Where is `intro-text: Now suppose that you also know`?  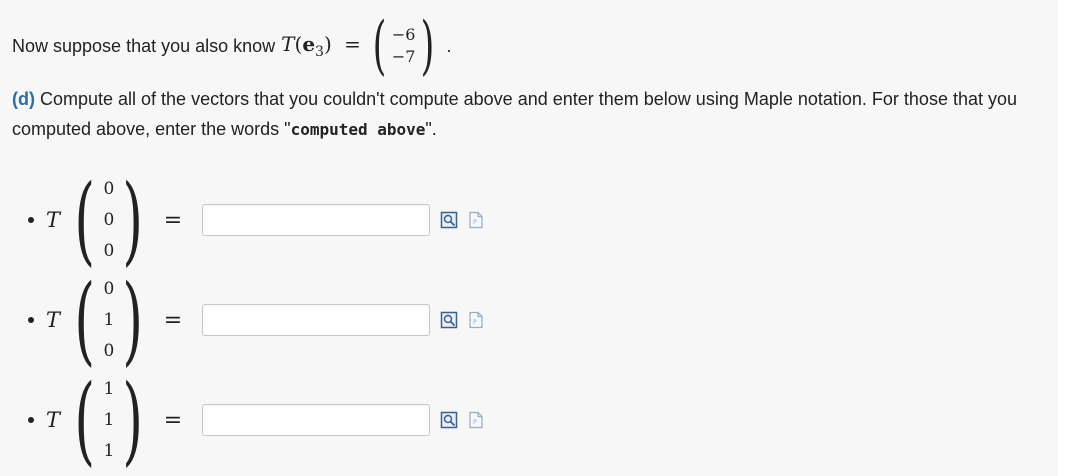 intro-text: Now suppose that you also know is located at coordinates (144, 45).